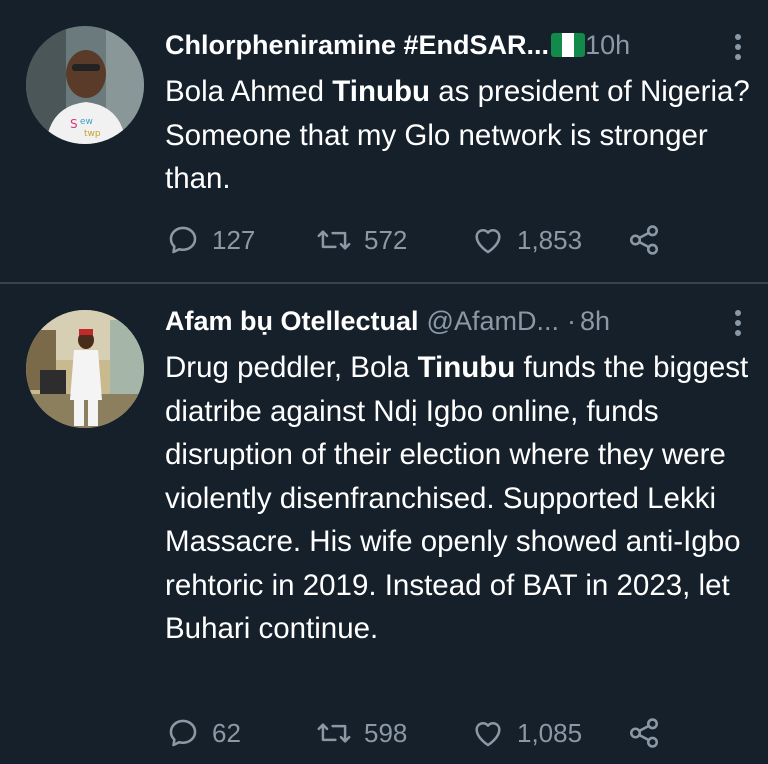 The width and height of the screenshot is (768, 764). I want to click on reply-count: 127, so click(234, 239).